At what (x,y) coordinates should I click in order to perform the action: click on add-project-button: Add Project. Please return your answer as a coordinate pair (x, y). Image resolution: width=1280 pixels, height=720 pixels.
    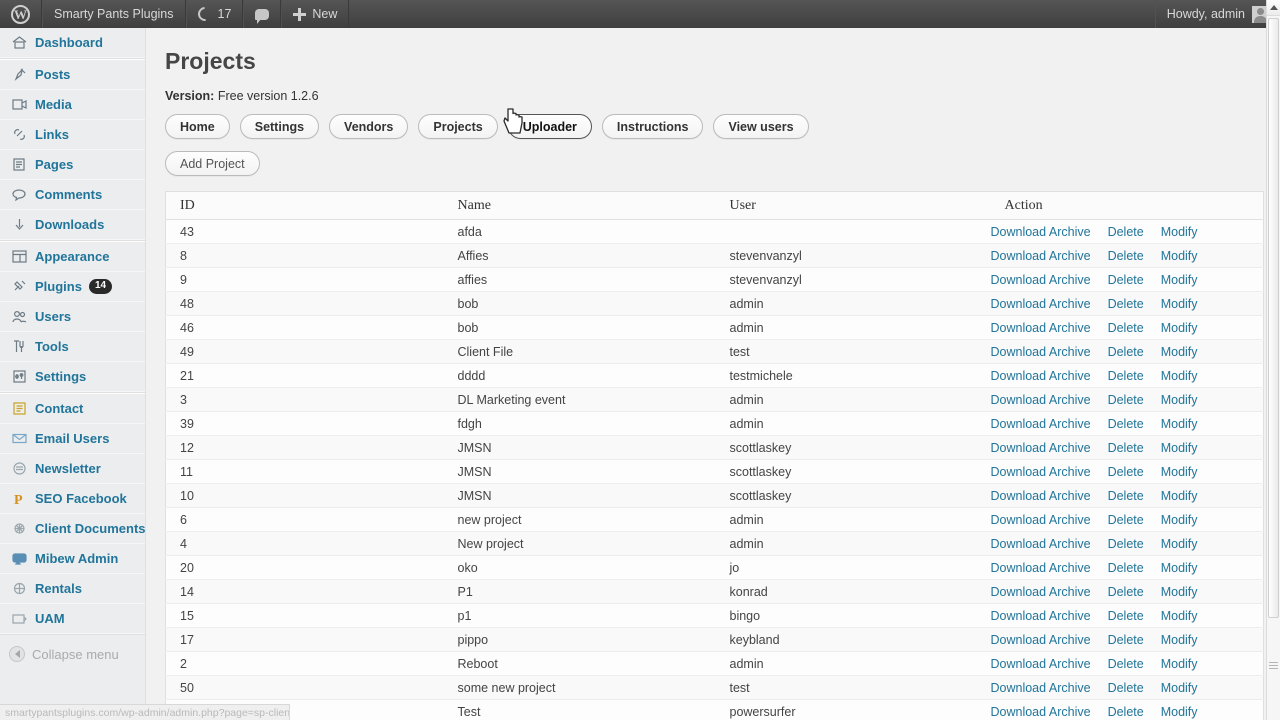
    Looking at the image, I should click on (212, 163).